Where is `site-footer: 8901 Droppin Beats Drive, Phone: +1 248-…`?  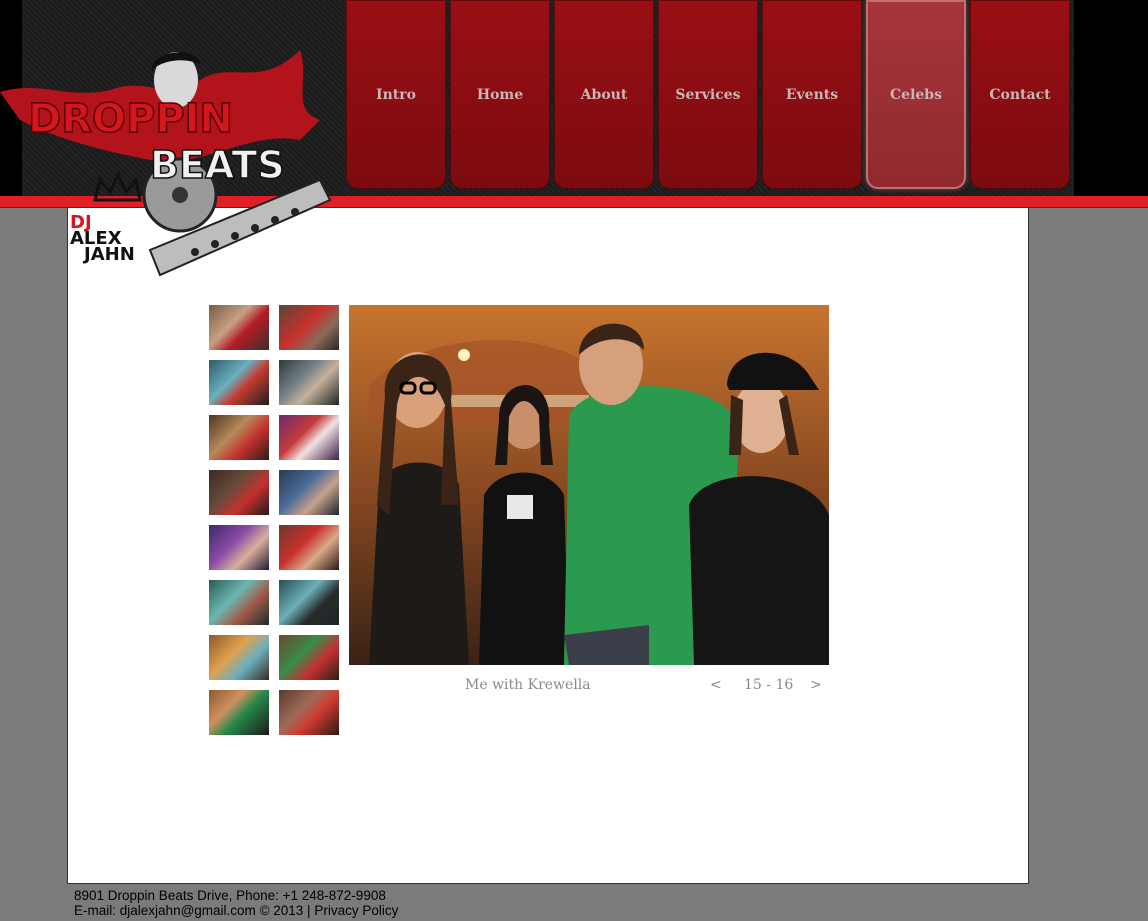
site-footer: 8901 Droppin Beats Drive, Phone: +1 248-… is located at coordinates (236, 903).